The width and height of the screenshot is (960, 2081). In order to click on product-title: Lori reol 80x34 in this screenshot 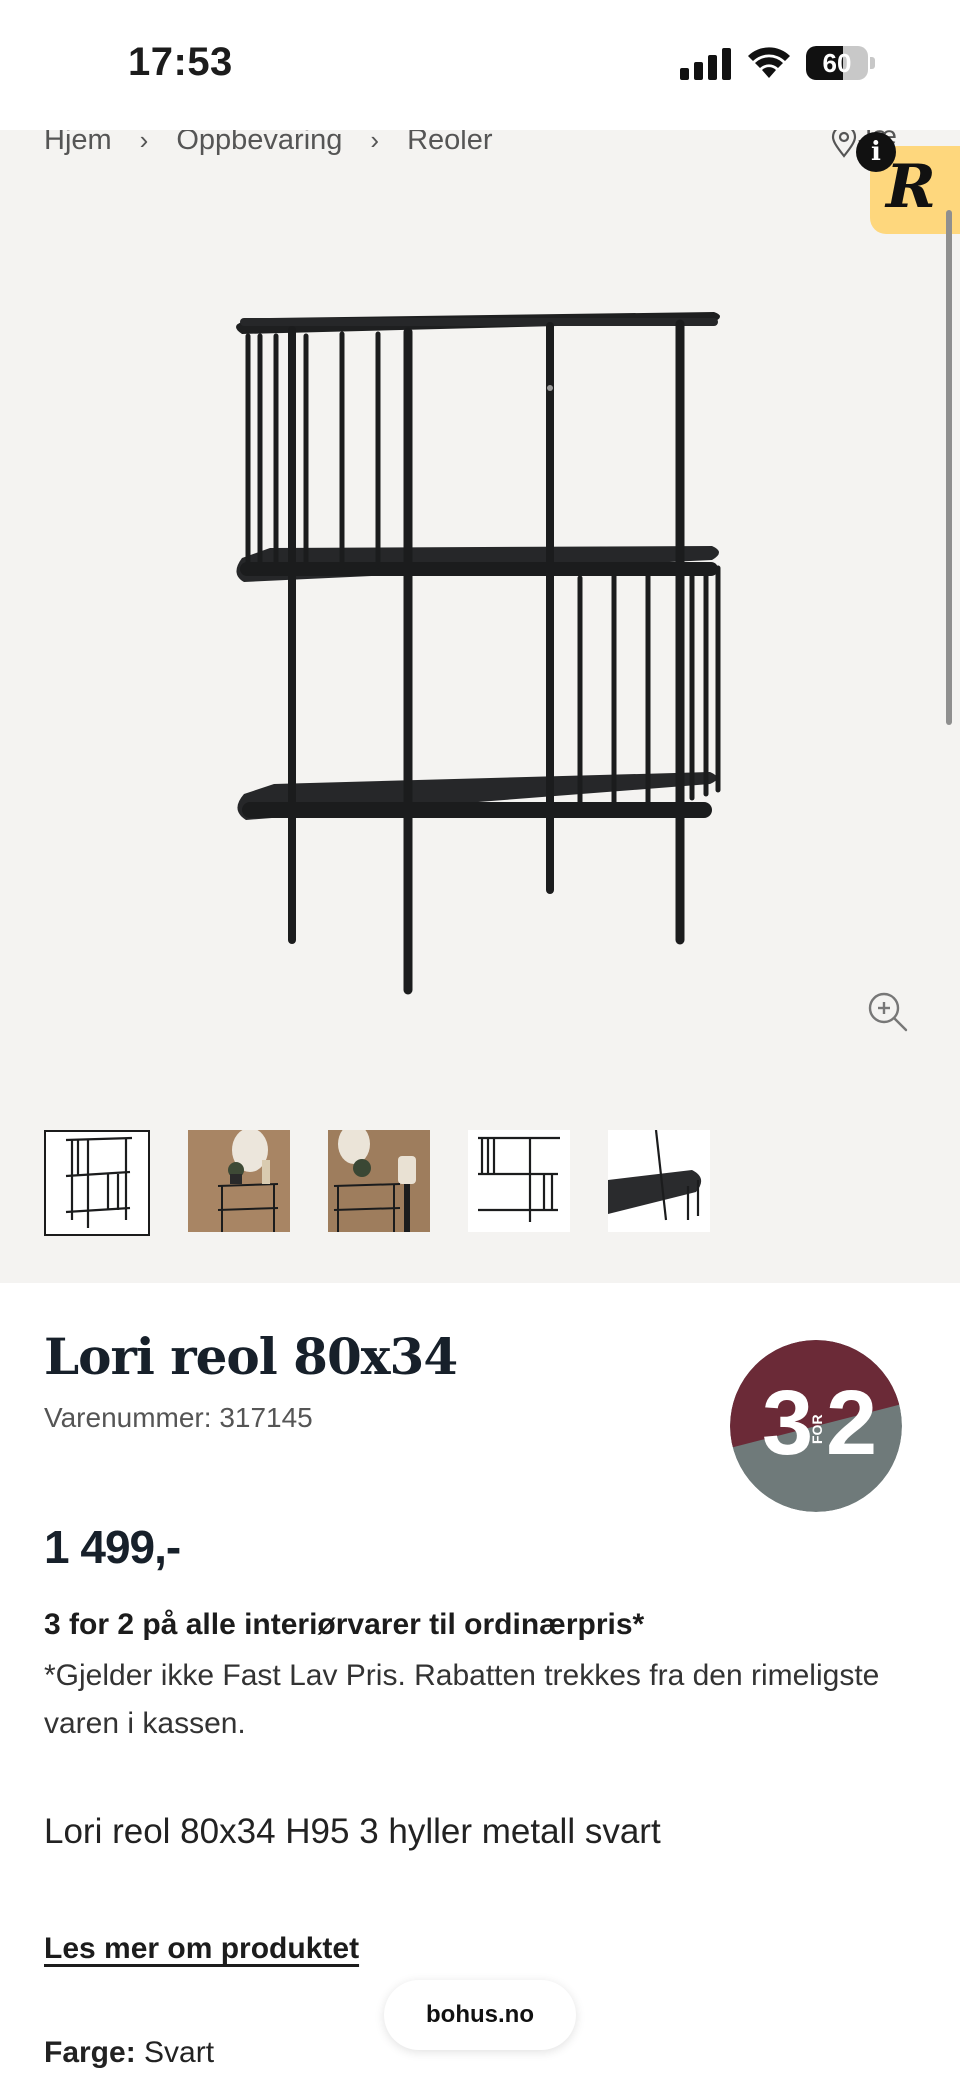, I will do `click(251, 1356)`.